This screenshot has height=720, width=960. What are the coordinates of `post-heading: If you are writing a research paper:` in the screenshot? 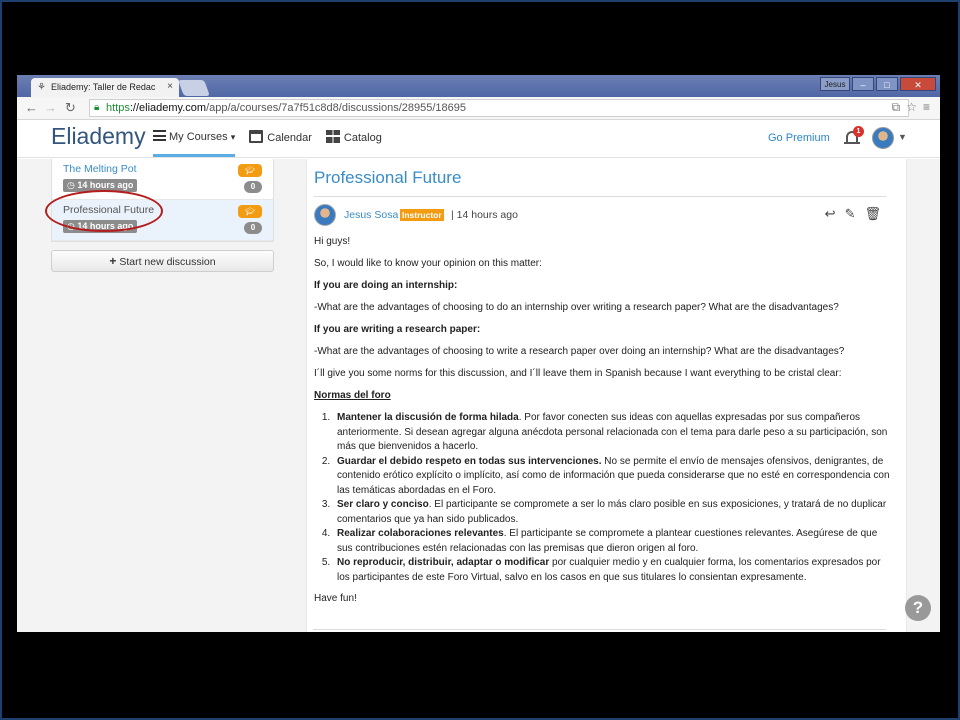 It's located at (397, 329).